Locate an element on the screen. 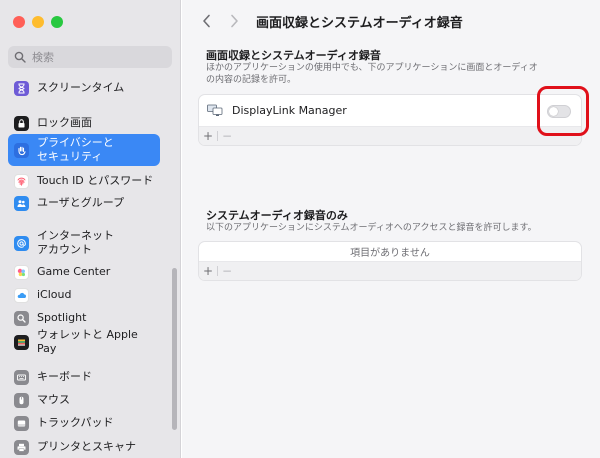 This screenshot has height=458, width=600. sidebar-item-label: Touch ID とパスワード is located at coordinates (95, 180).